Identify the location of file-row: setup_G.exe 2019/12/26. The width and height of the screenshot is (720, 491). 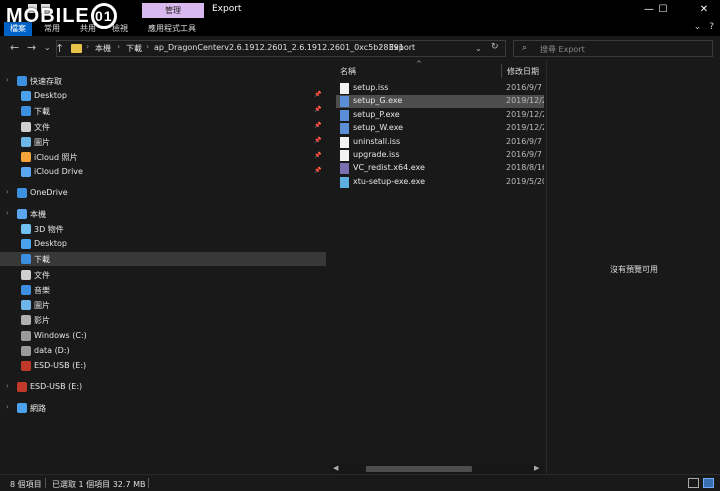
(440, 102).